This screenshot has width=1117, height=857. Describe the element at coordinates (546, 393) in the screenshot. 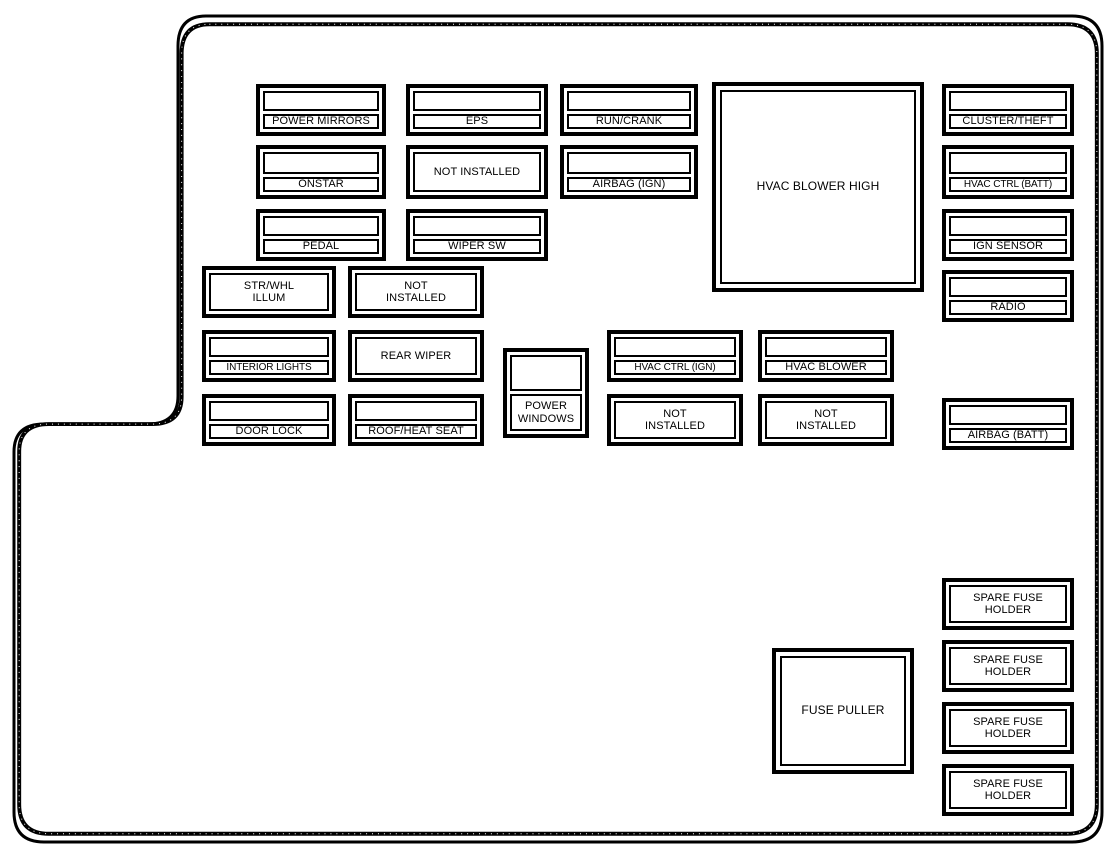

I see `fuse-module: POWER WINDOWS` at that location.